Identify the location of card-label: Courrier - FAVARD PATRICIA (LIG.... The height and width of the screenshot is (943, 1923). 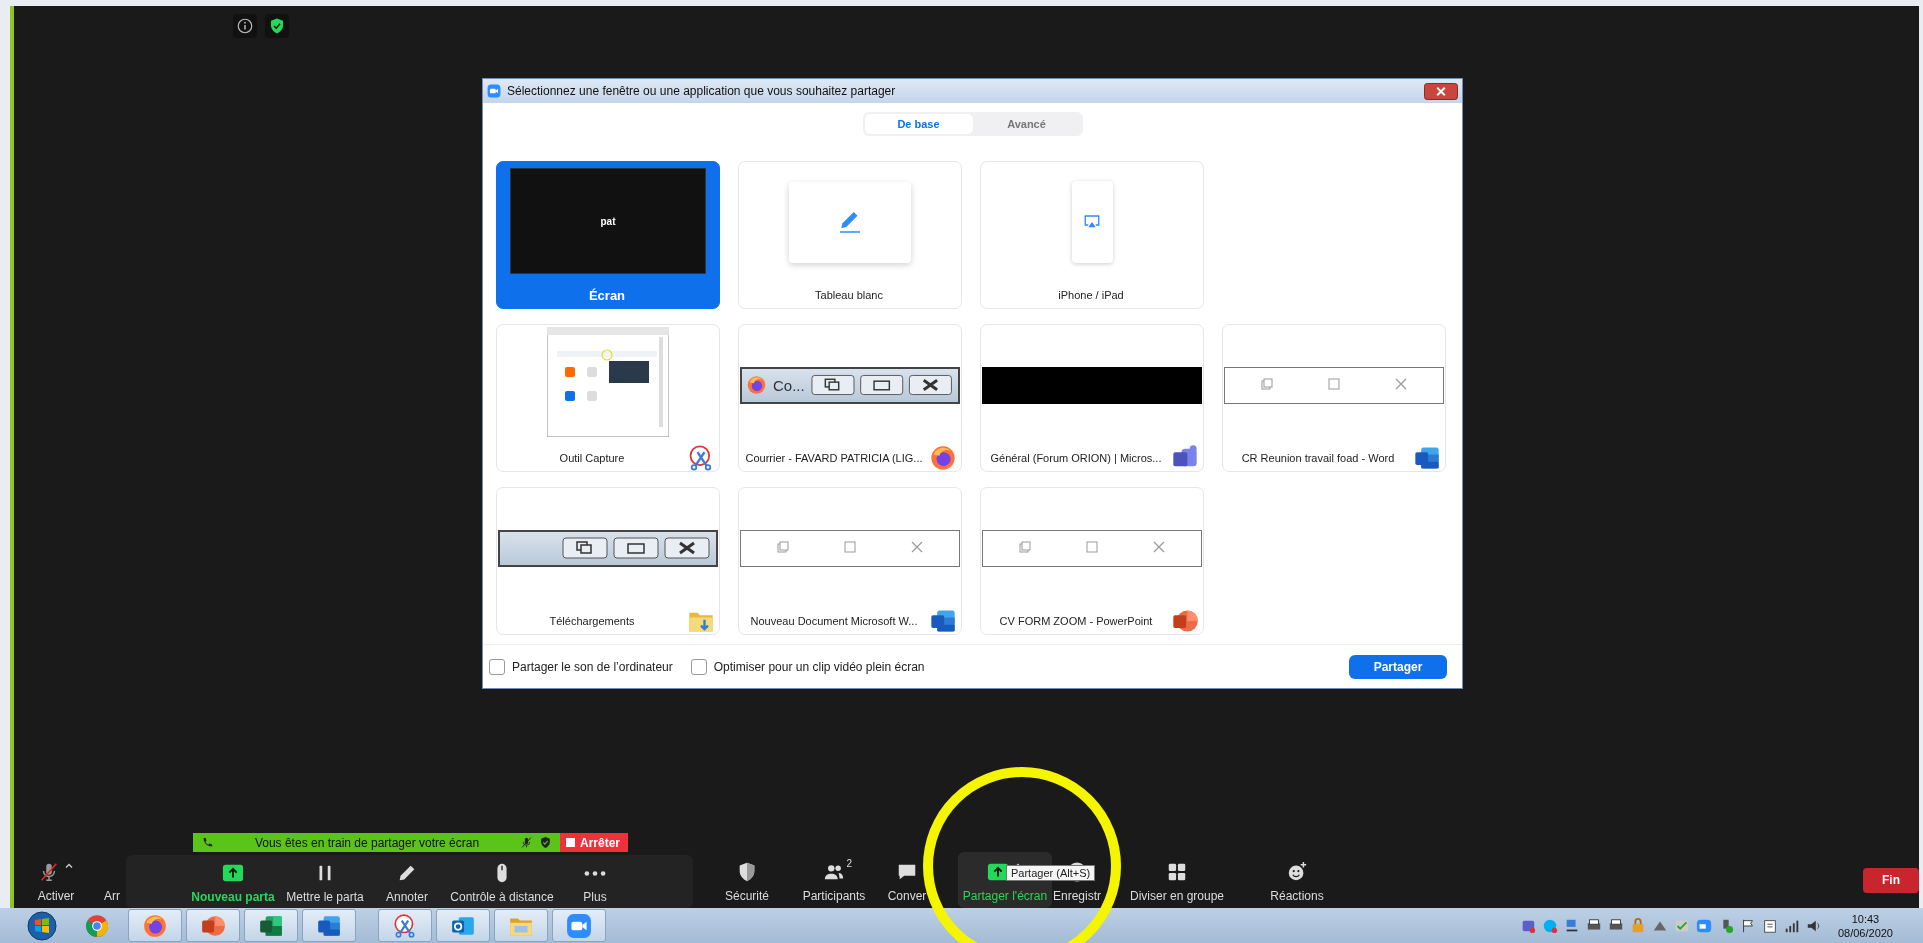
(834, 458).